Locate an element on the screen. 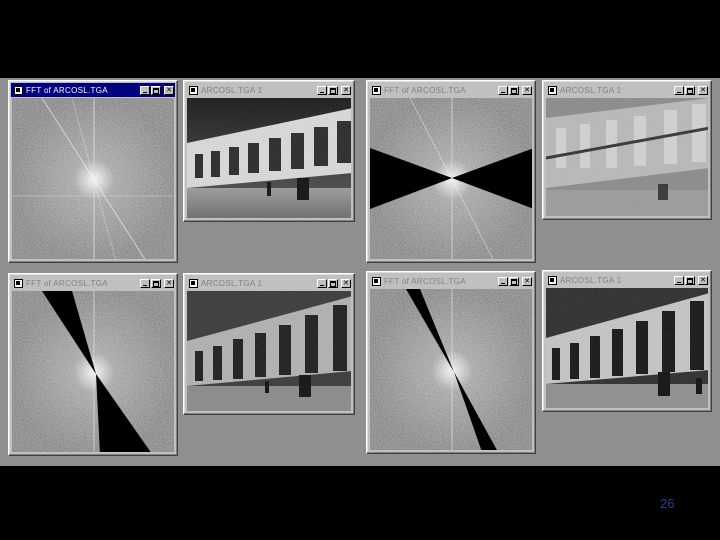 The image size is (720, 540). image-window-2: ARCOSL.TGA 1 ✕ is located at coordinates (627, 150).